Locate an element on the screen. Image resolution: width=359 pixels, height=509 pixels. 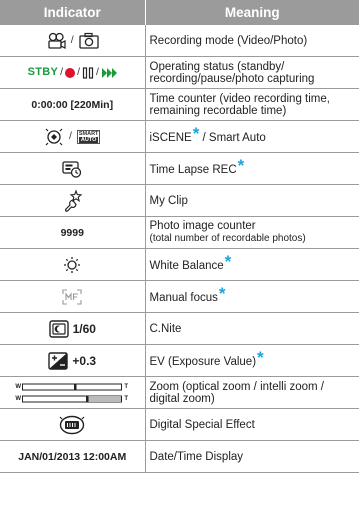
table-row: / SMART AUTO iSCENE* / Smart Auto is located at coordinates (179, 136).